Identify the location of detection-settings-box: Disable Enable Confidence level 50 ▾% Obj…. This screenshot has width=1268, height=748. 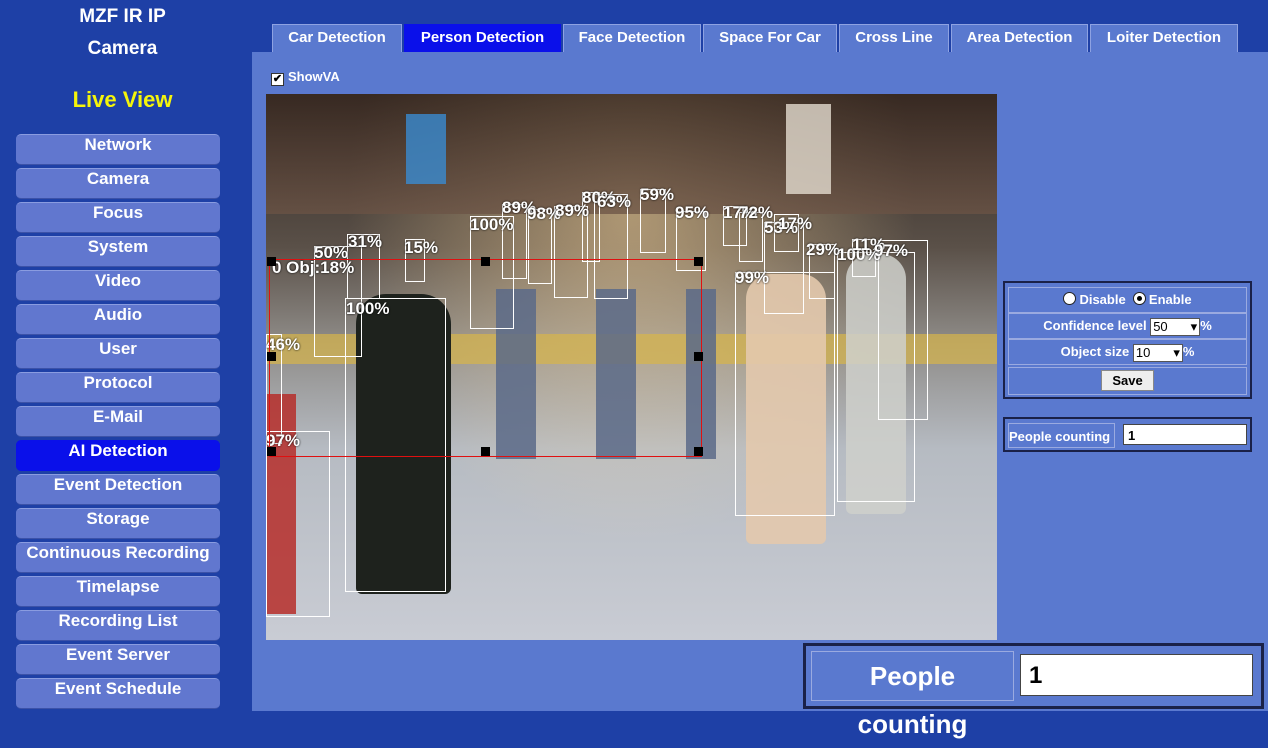
(1127, 340).